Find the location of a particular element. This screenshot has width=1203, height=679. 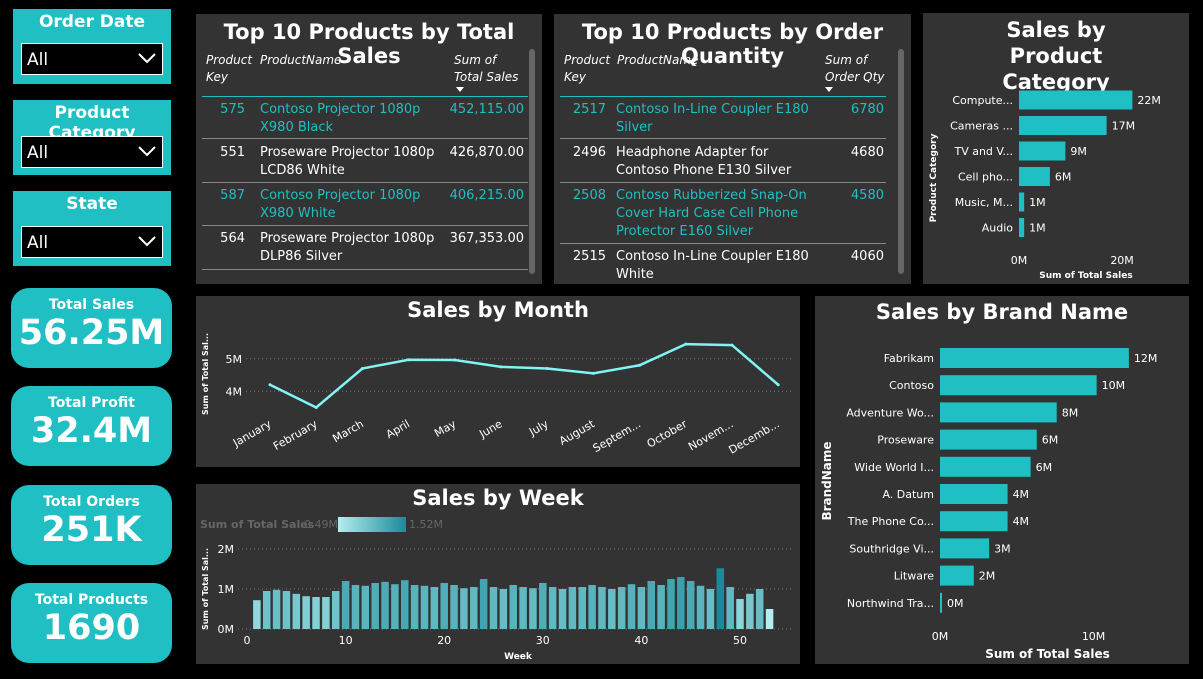

slicer-order-date: Order Date All is located at coordinates (92, 46).